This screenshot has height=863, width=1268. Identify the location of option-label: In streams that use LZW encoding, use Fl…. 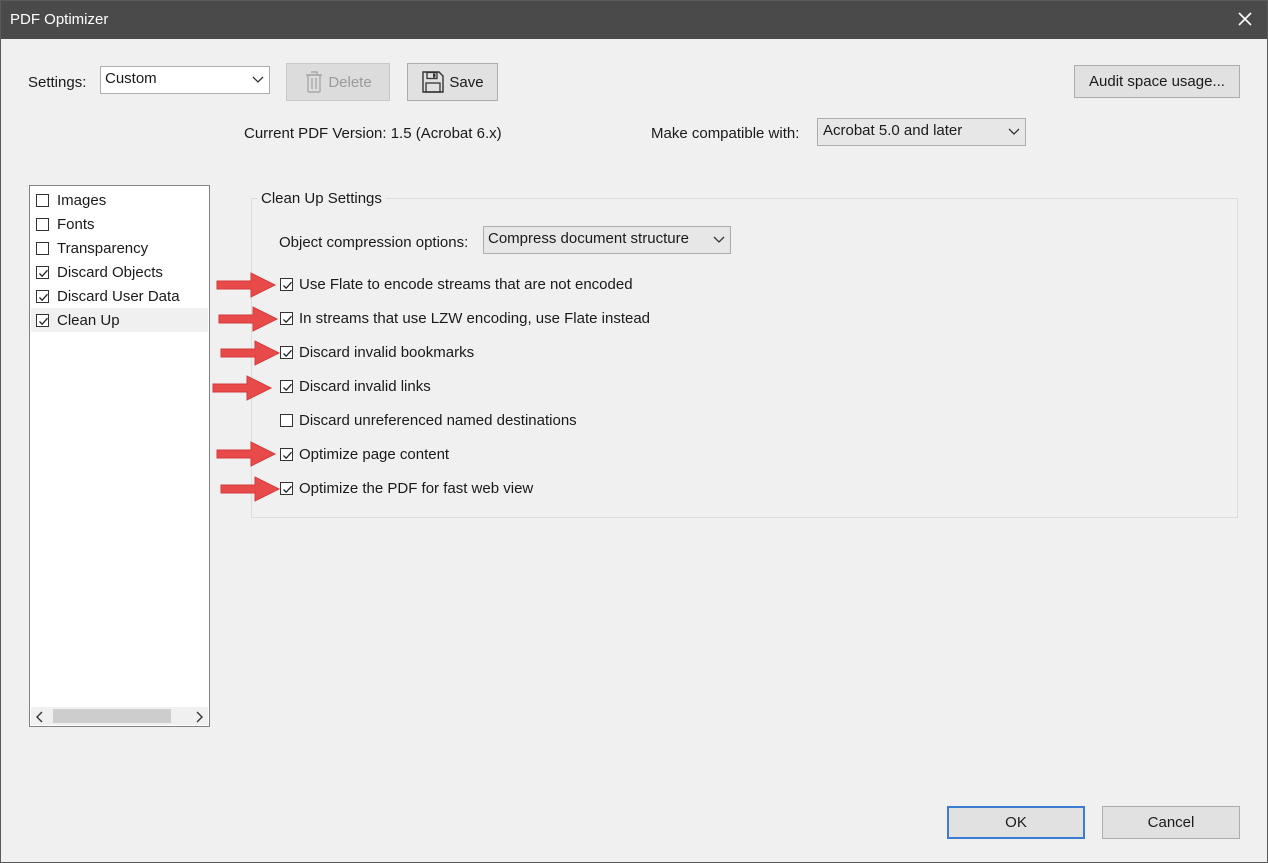
(475, 318).